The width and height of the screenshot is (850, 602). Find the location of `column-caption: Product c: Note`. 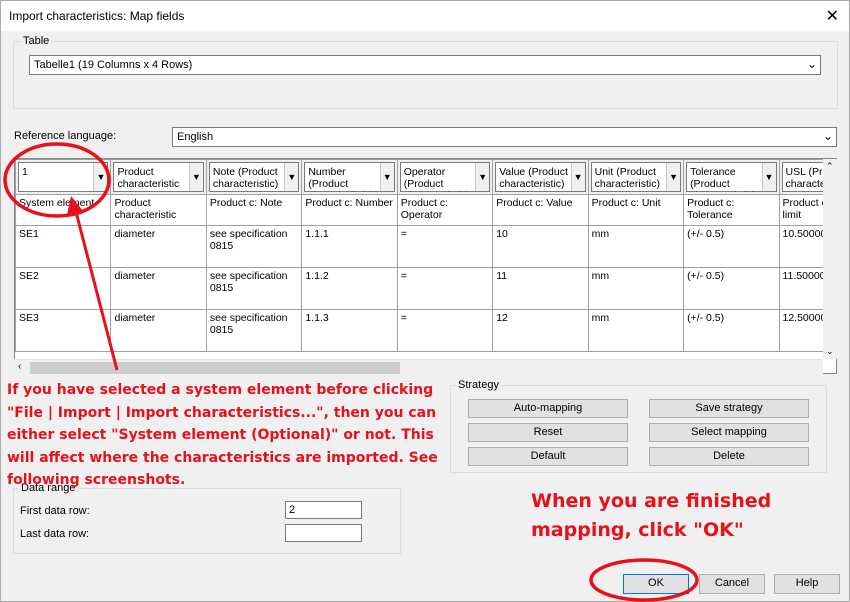

column-caption: Product c: Note is located at coordinates (254, 210).